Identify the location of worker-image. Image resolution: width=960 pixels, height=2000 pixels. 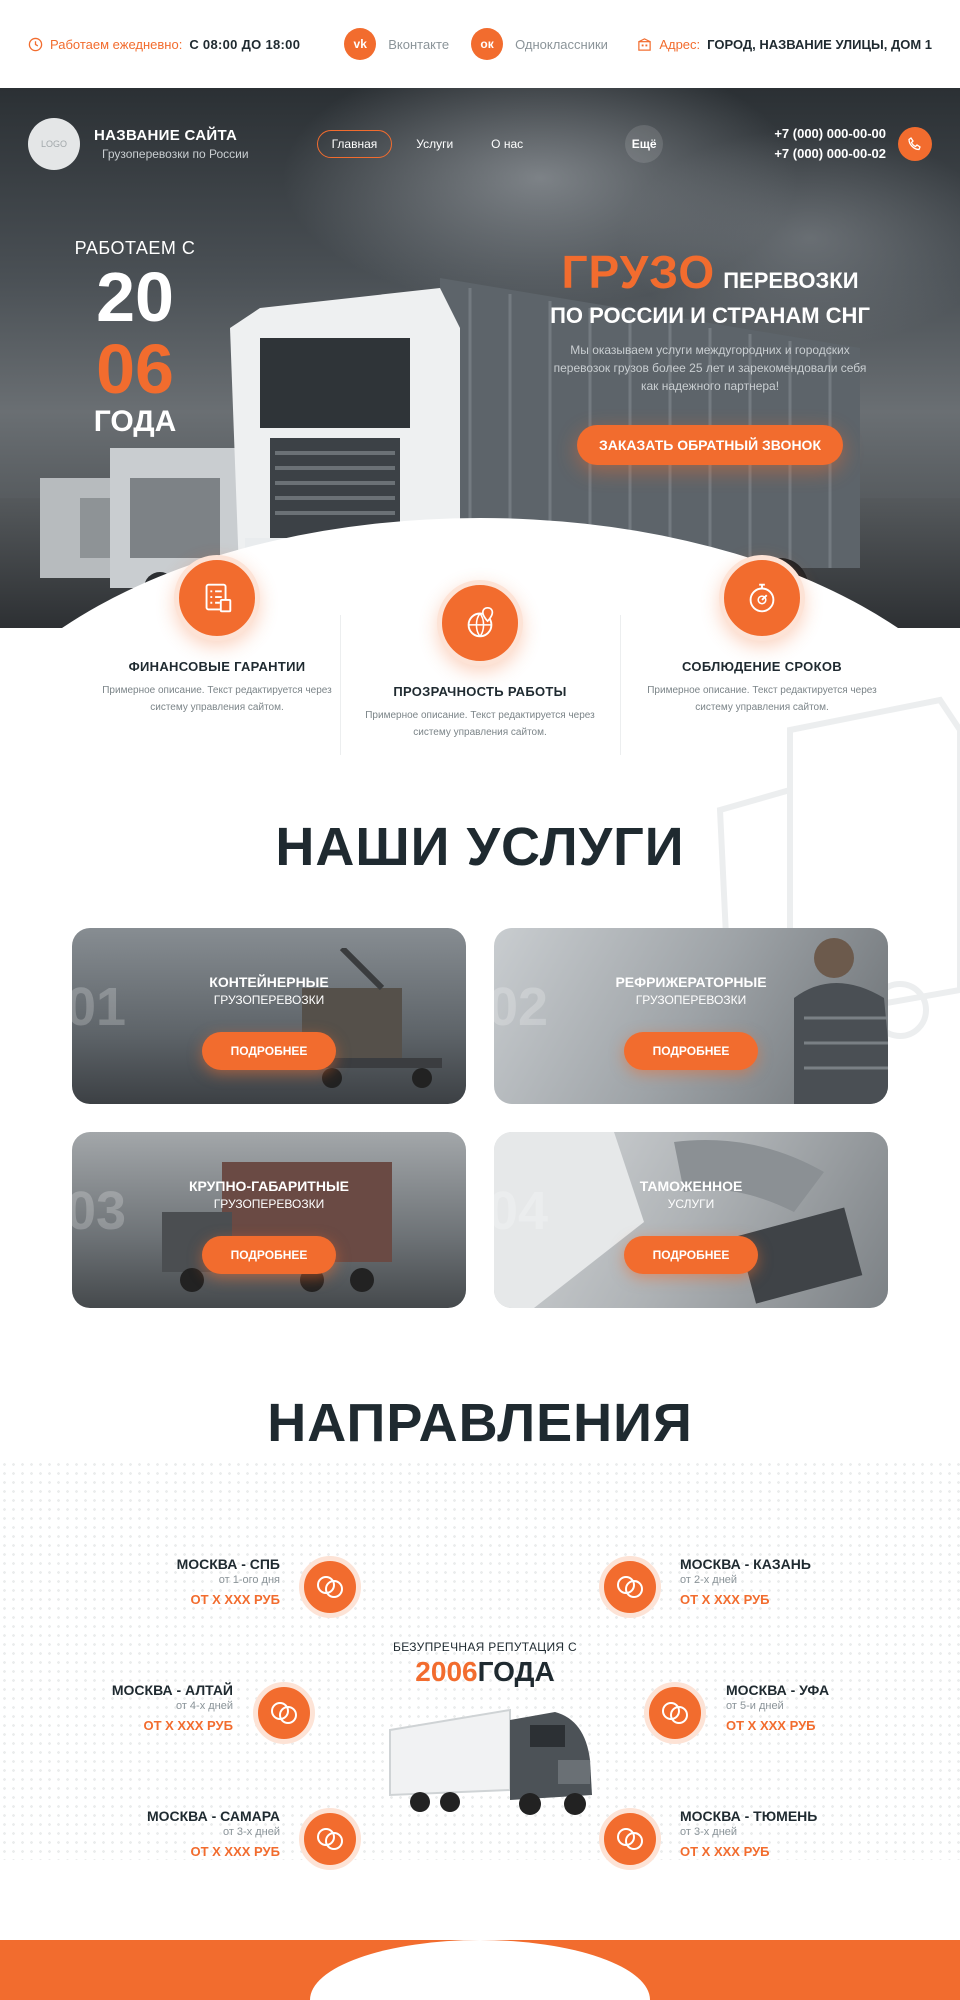
(841, 1021).